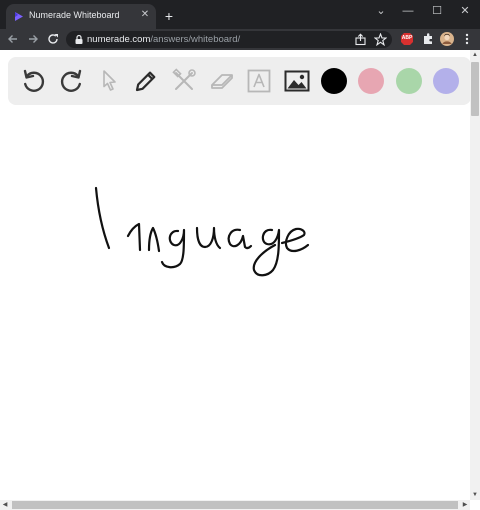  I want to click on tools-icon, so click(184, 81).